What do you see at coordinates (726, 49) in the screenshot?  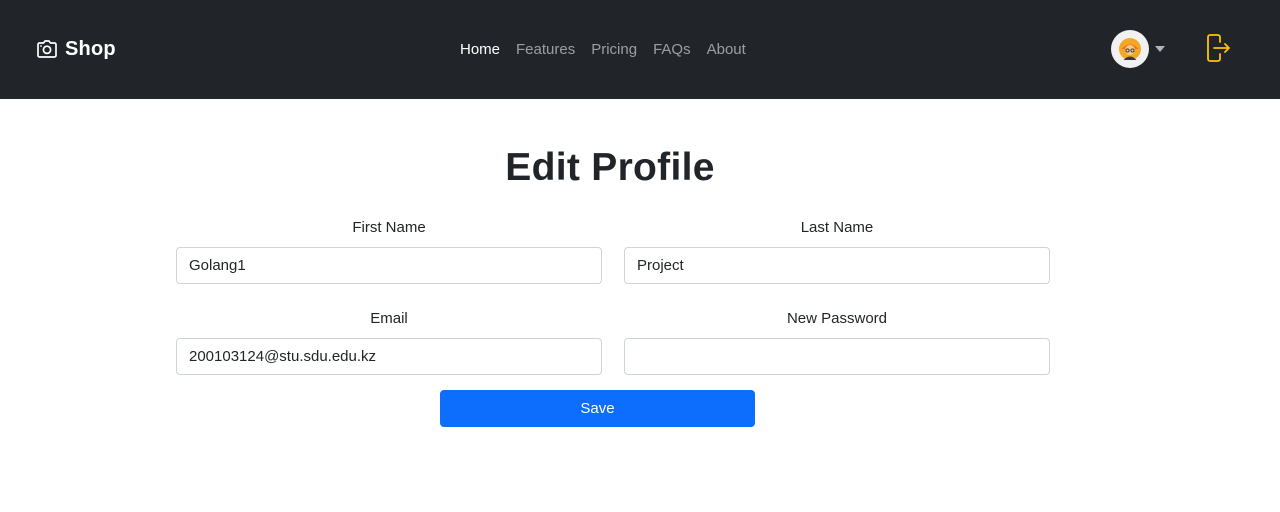 I see `nav-link-about: About` at bounding box center [726, 49].